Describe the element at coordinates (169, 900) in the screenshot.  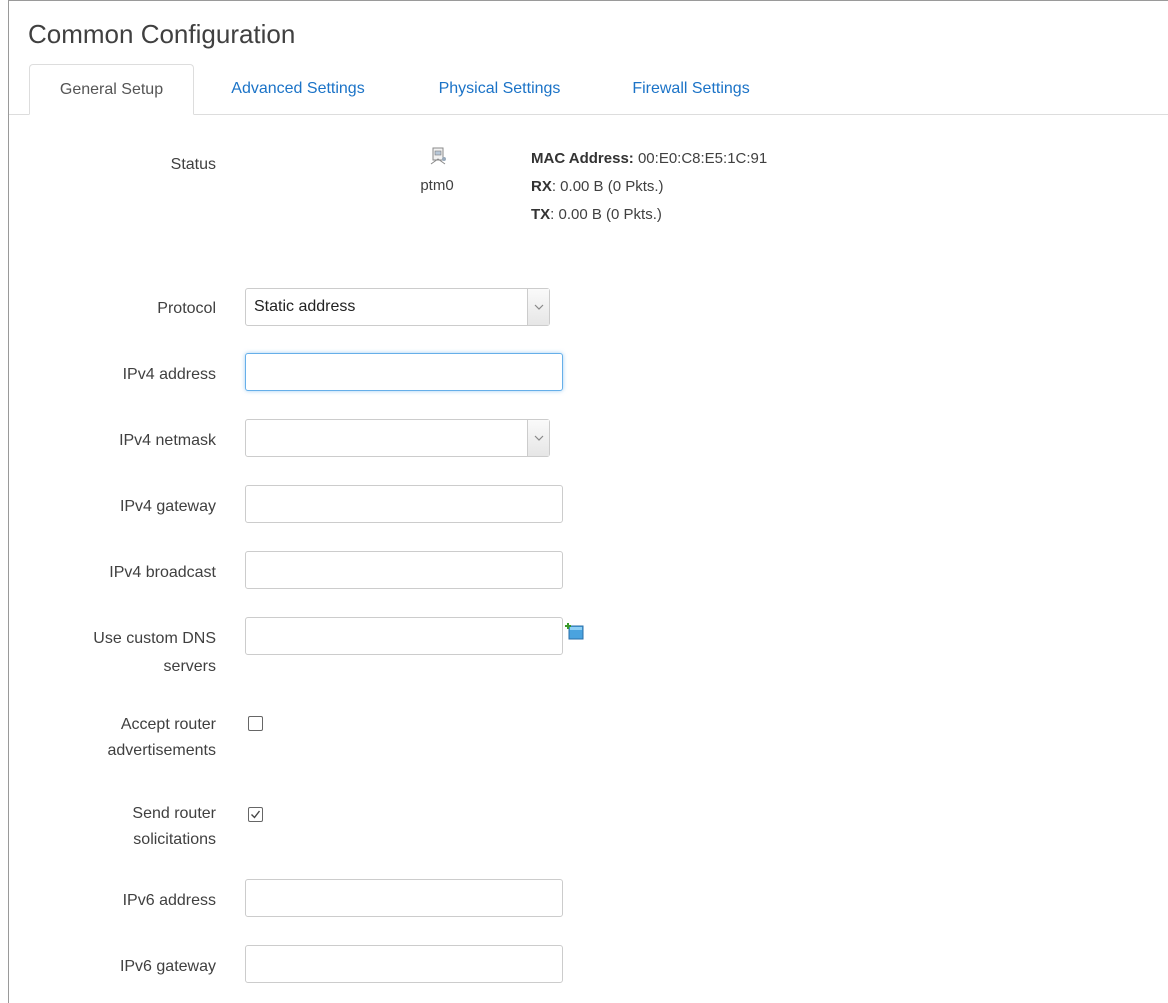
I see `ipv6-address-label: IPv6 address` at that location.